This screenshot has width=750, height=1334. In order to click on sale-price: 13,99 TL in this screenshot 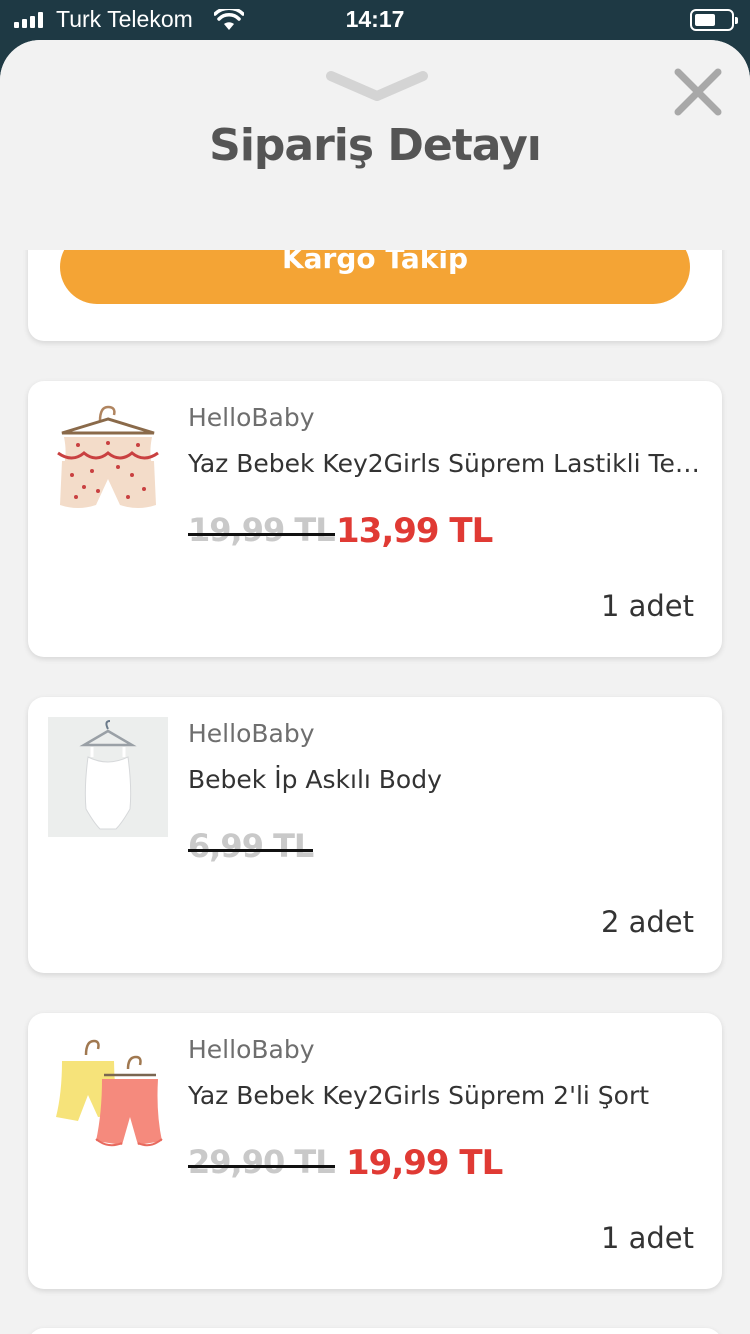, I will do `click(414, 531)`.